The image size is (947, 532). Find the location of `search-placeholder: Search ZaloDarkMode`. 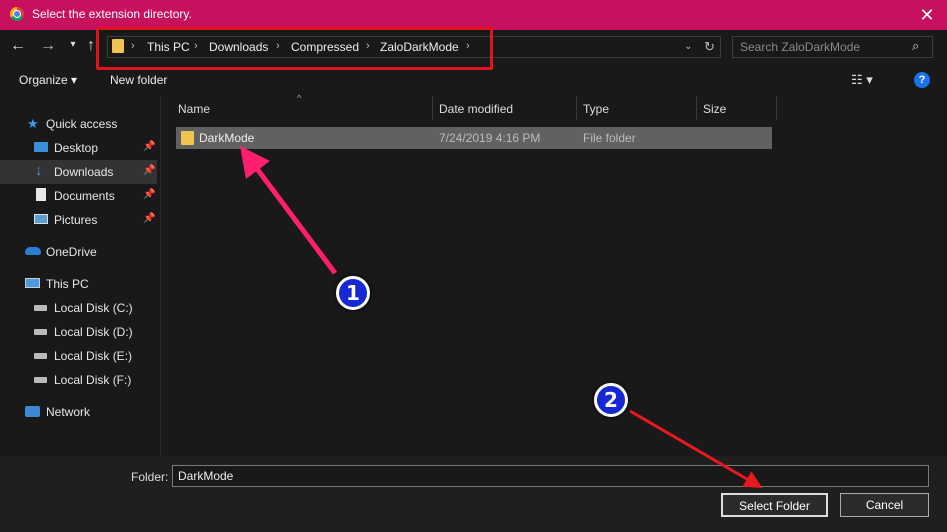

search-placeholder: Search ZaloDarkMode is located at coordinates (800, 47).